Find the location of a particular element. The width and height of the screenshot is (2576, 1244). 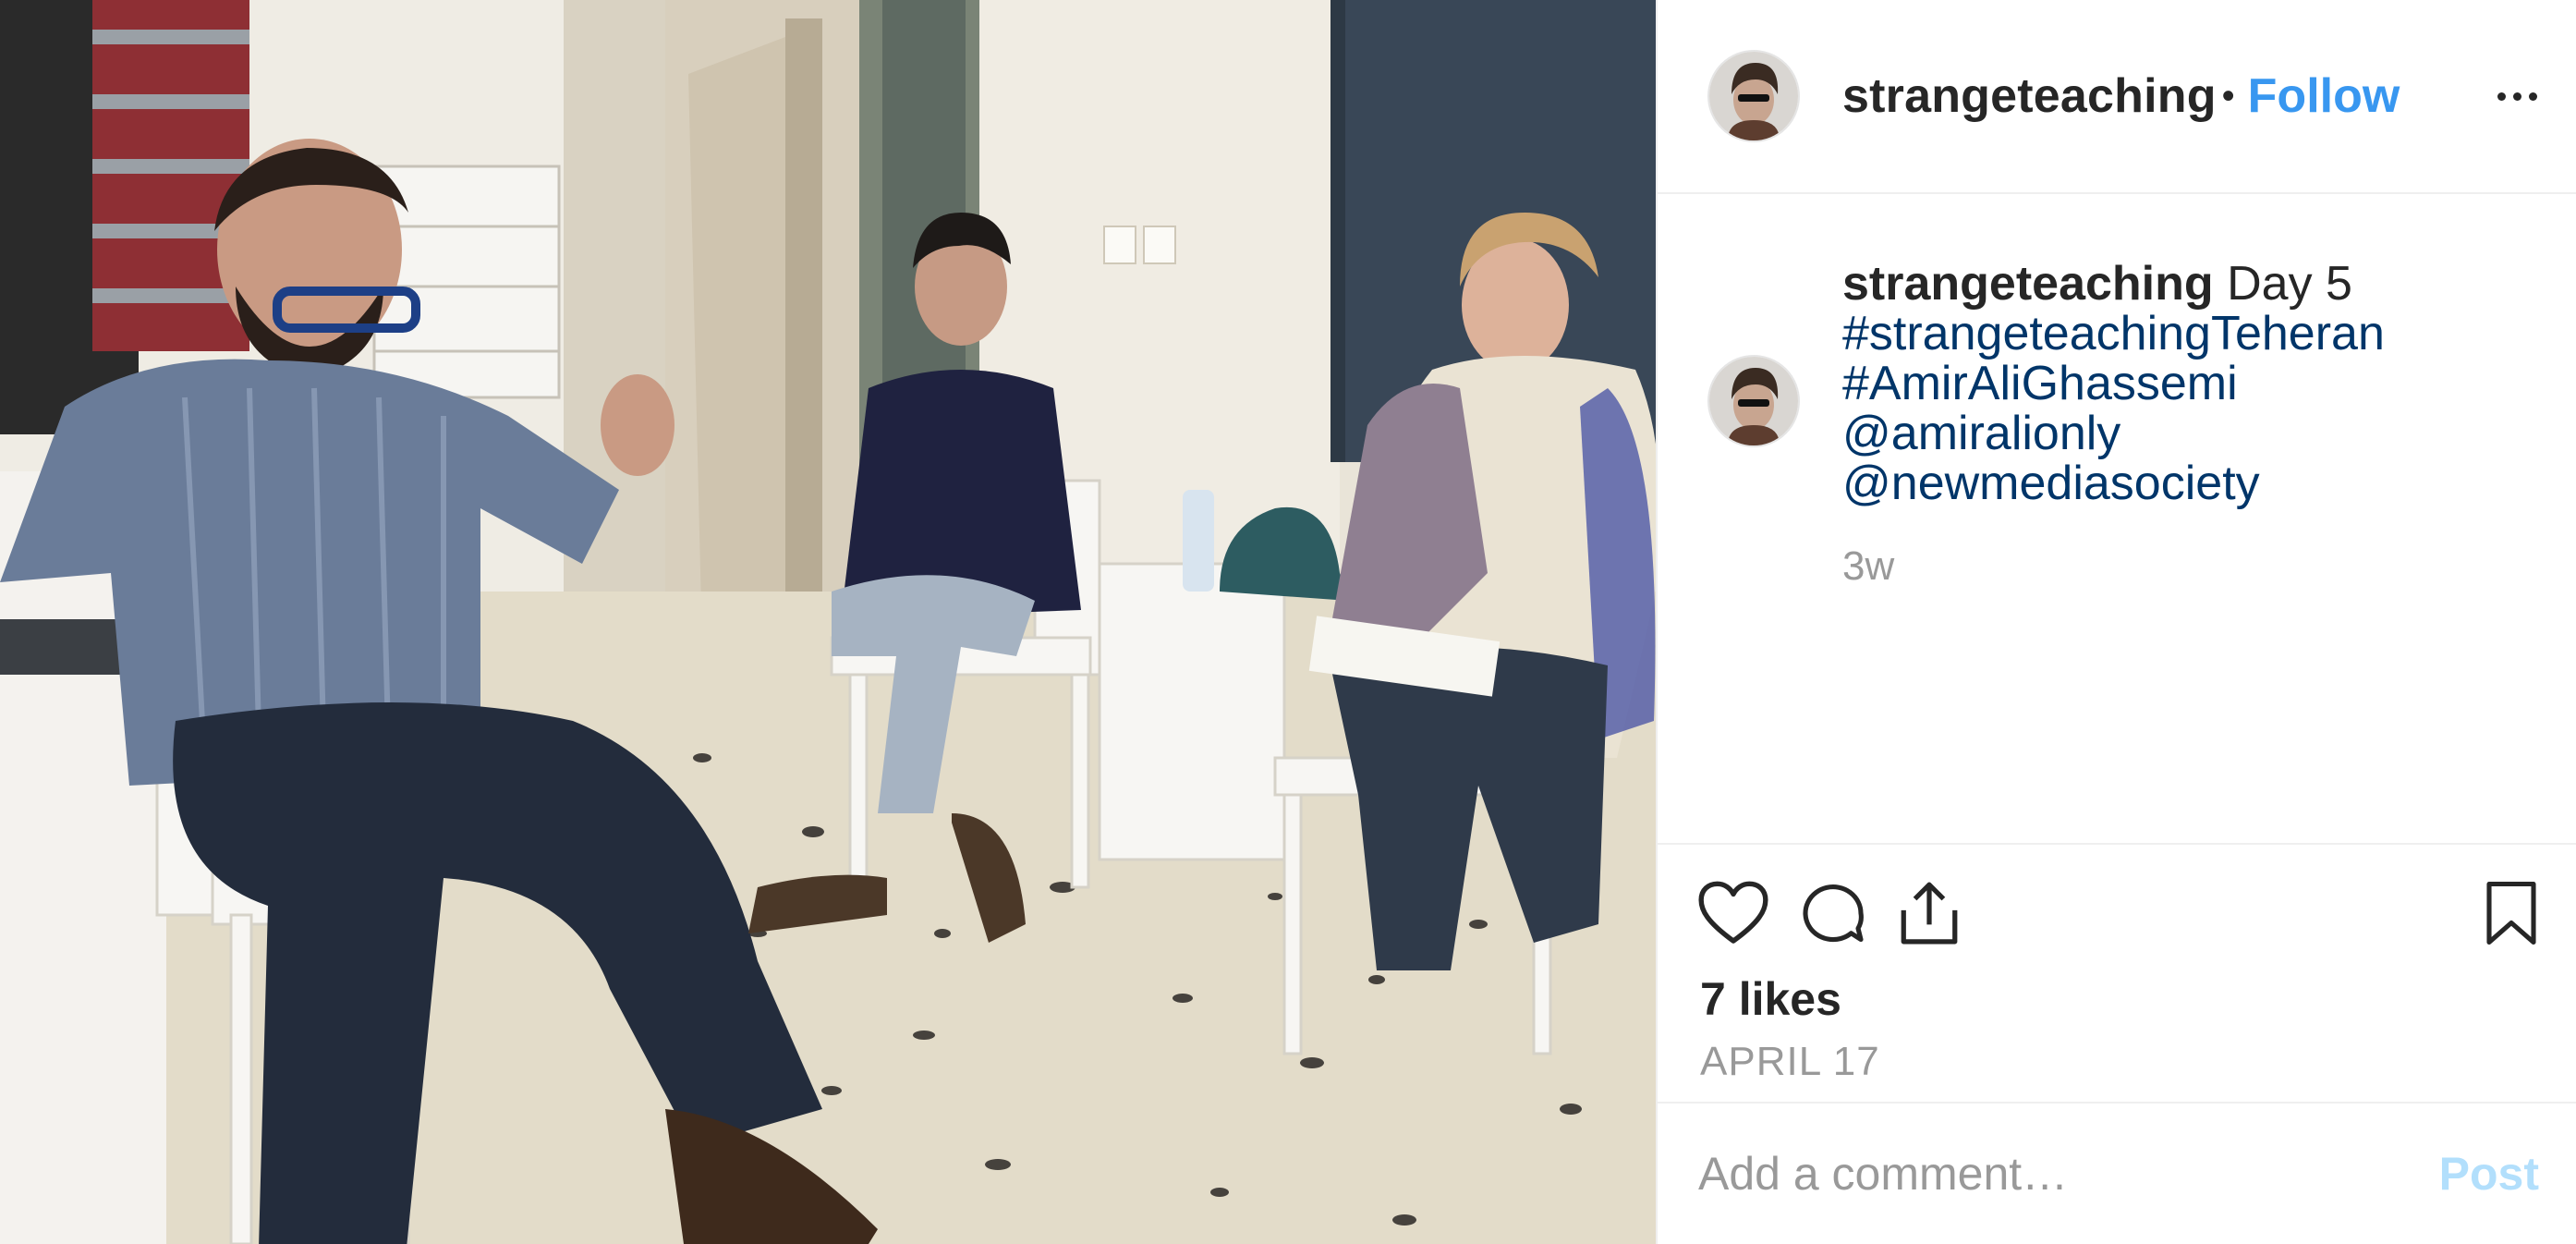

header-username: strangeteaching is located at coordinates (2029, 96).